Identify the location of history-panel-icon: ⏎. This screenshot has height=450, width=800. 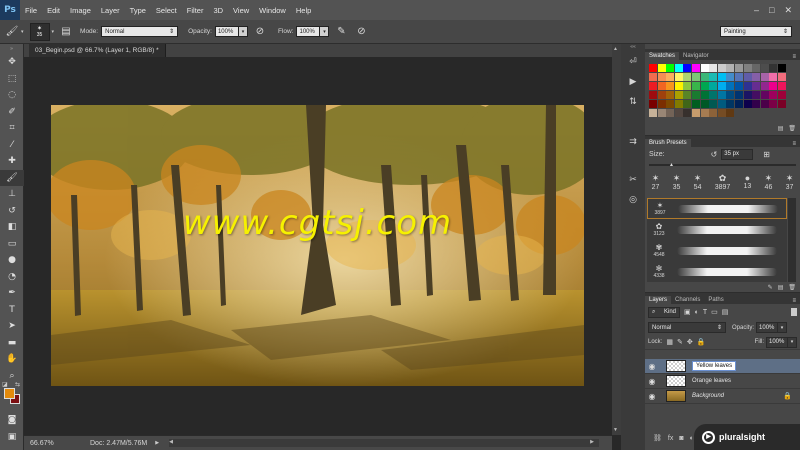
(633, 62).